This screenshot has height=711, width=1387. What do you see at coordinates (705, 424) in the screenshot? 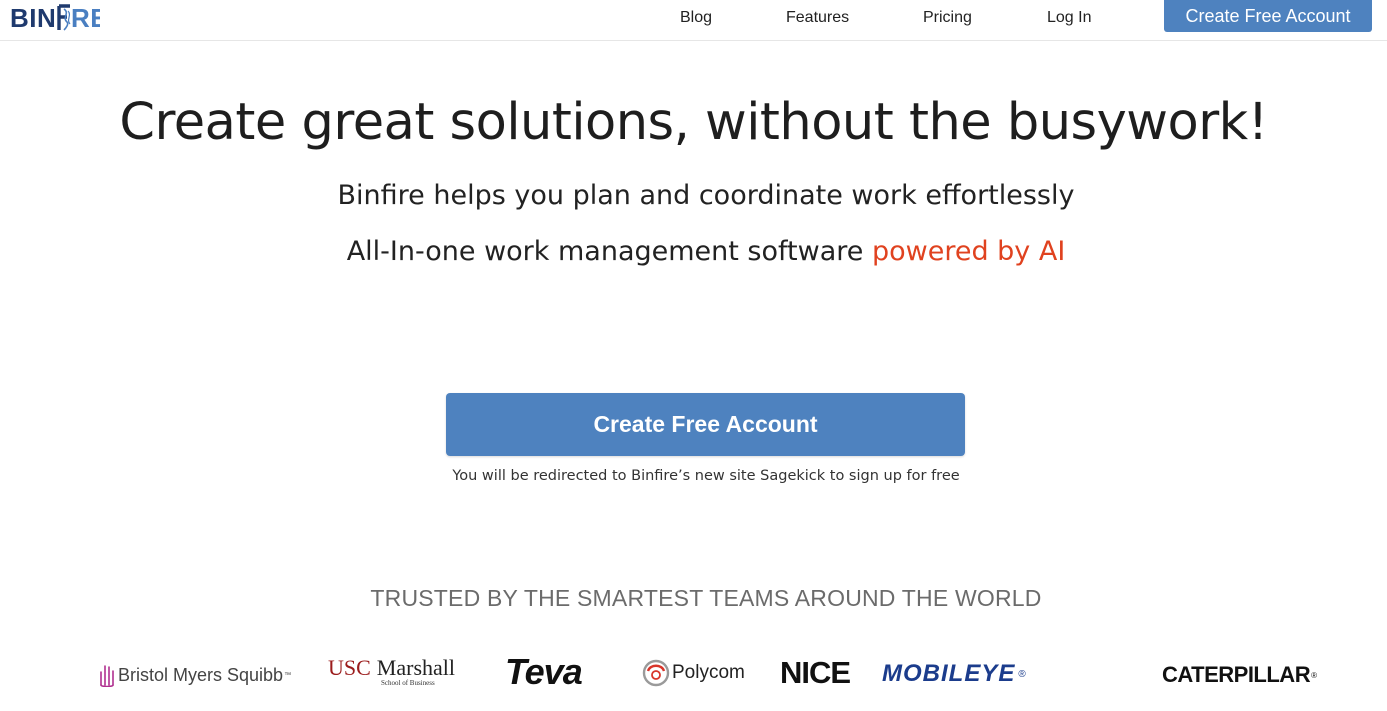
I see `main-create-account-button: Create Free Account` at bounding box center [705, 424].